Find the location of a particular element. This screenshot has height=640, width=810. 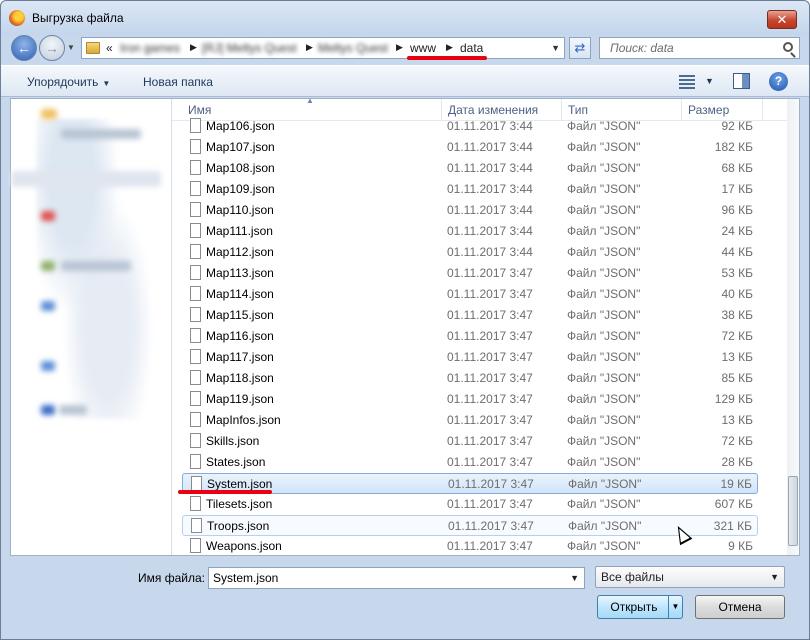

column-name: Имя is located at coordinates (199, 110).